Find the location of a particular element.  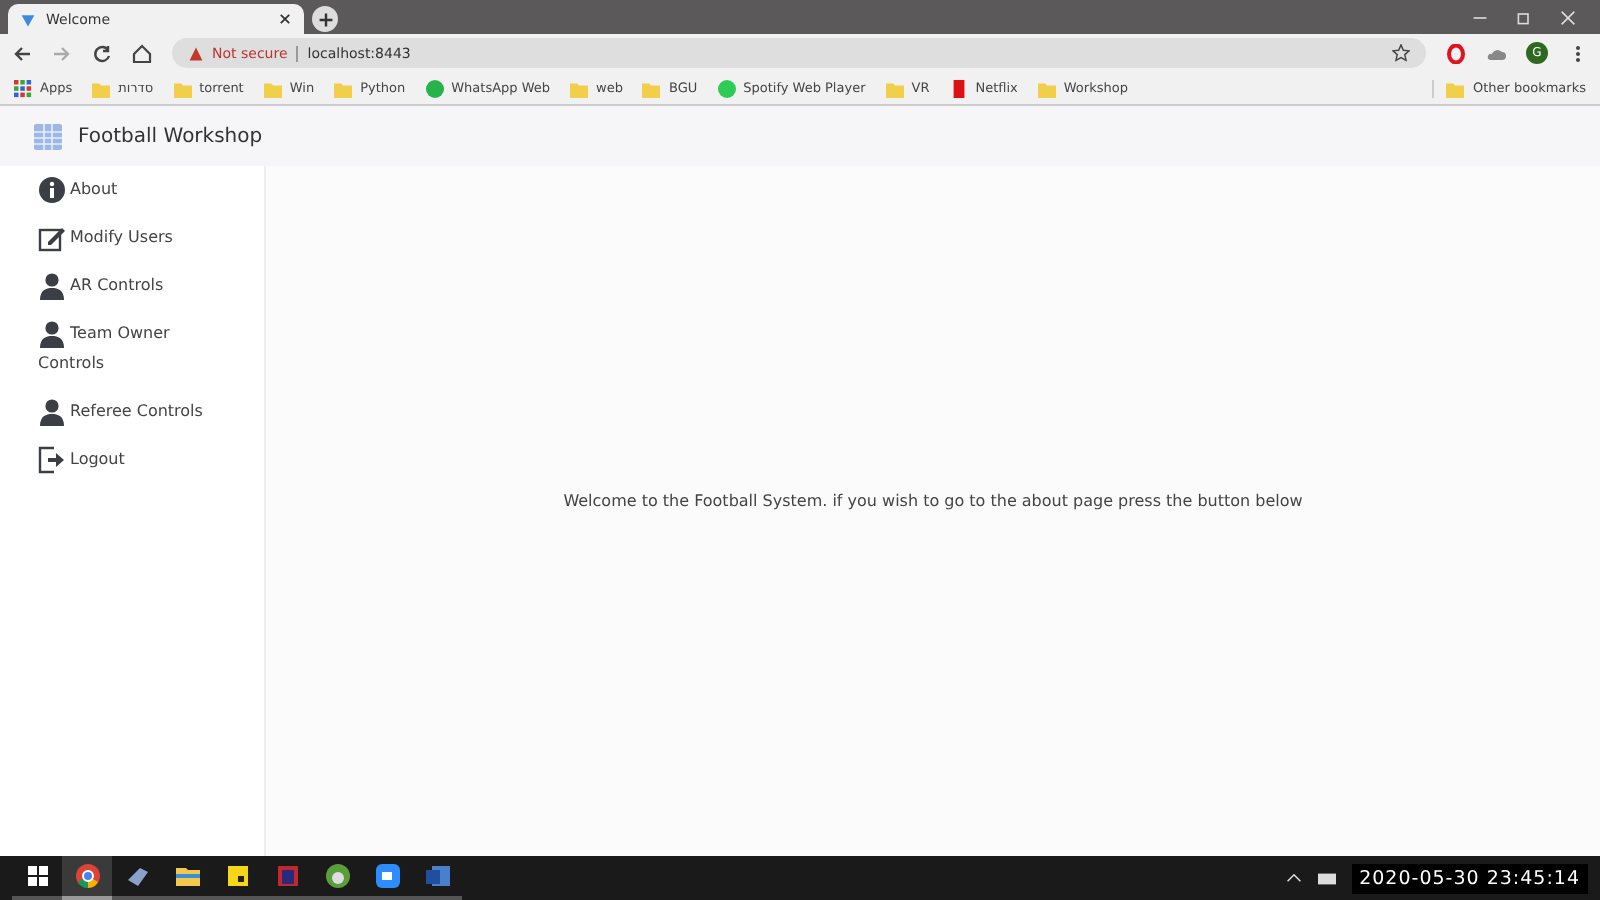

nav-link: AR Controls is located at coordinates (128, 285).